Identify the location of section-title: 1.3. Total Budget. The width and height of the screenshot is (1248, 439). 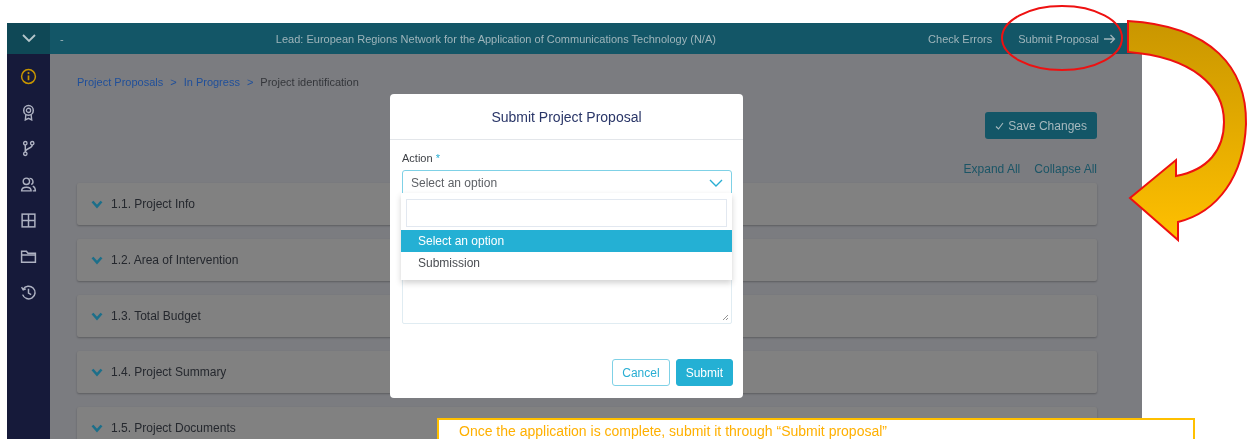
(156, 316).